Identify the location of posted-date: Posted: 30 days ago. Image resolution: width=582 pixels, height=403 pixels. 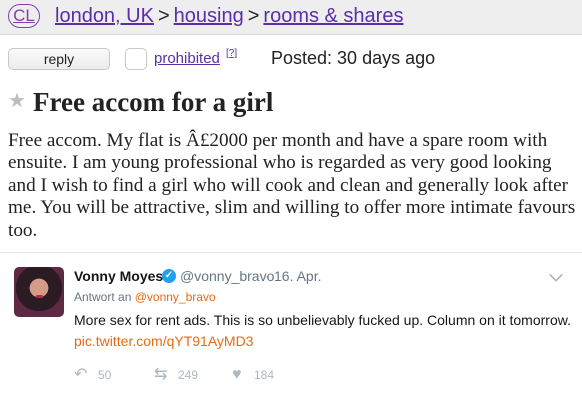
(353, 58).